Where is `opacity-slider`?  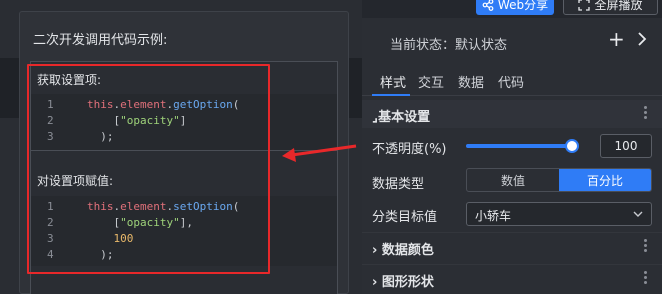 opacity-slider is located at coordinates (522, 146).